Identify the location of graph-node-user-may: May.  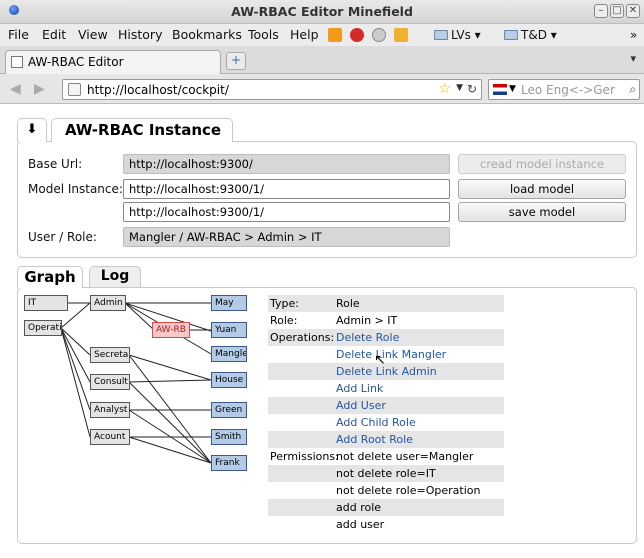
(229, 303).